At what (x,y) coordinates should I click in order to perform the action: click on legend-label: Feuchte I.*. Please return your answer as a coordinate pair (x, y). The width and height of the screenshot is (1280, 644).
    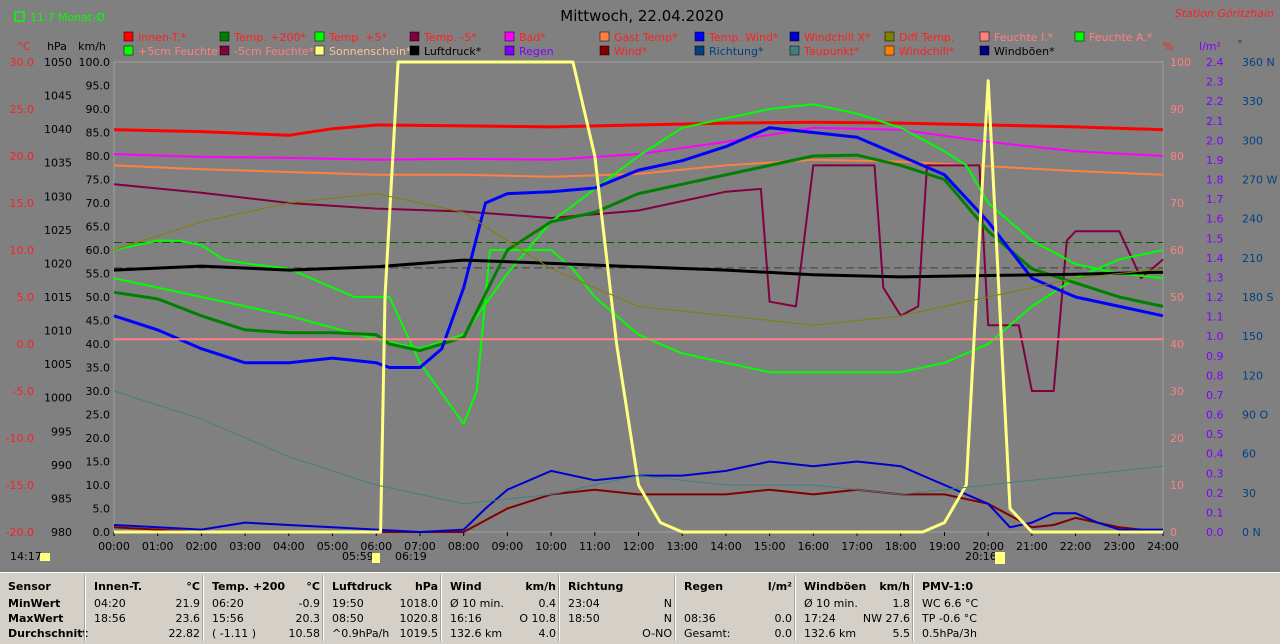
    Looking at the image, I should click on (1024, 37).